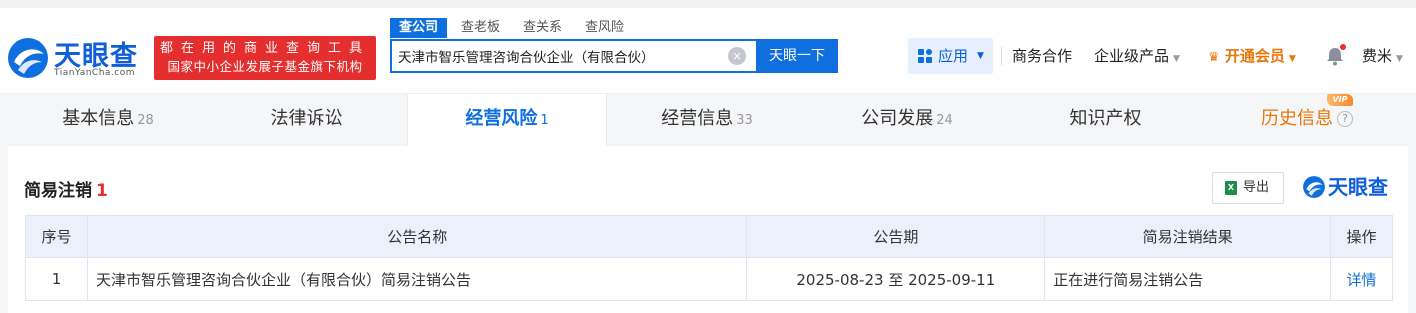 The height and width of the screenshot is (313, 1416). Describe the element at coordinates (58, 191) in the screenshot. I see `section-title-text: 简易注销` at that location.